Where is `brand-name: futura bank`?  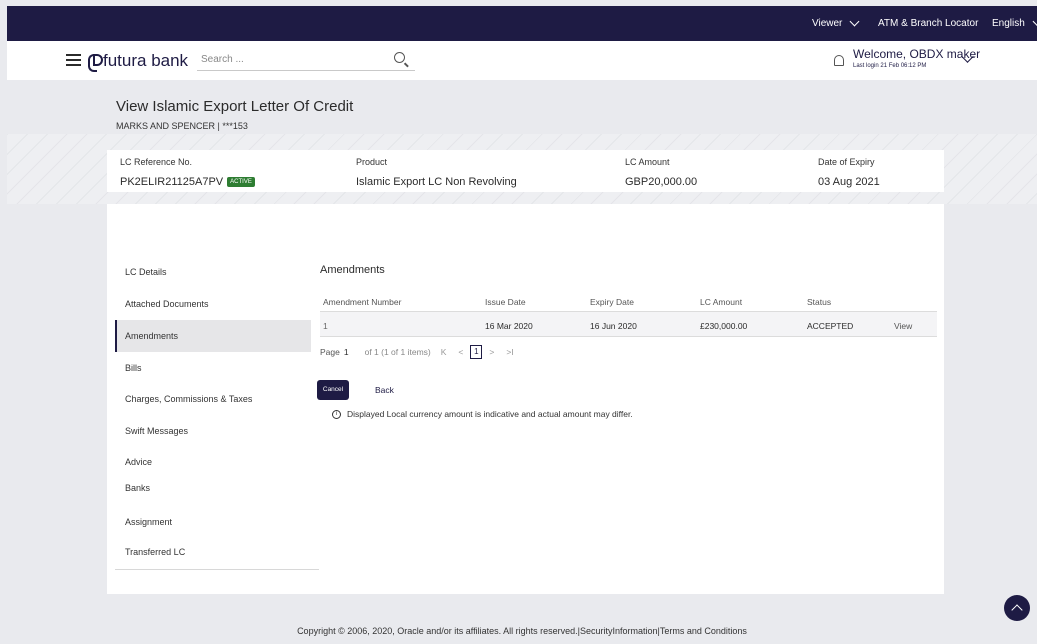 brand-name: futura bank is located at coordinates (146, 60).